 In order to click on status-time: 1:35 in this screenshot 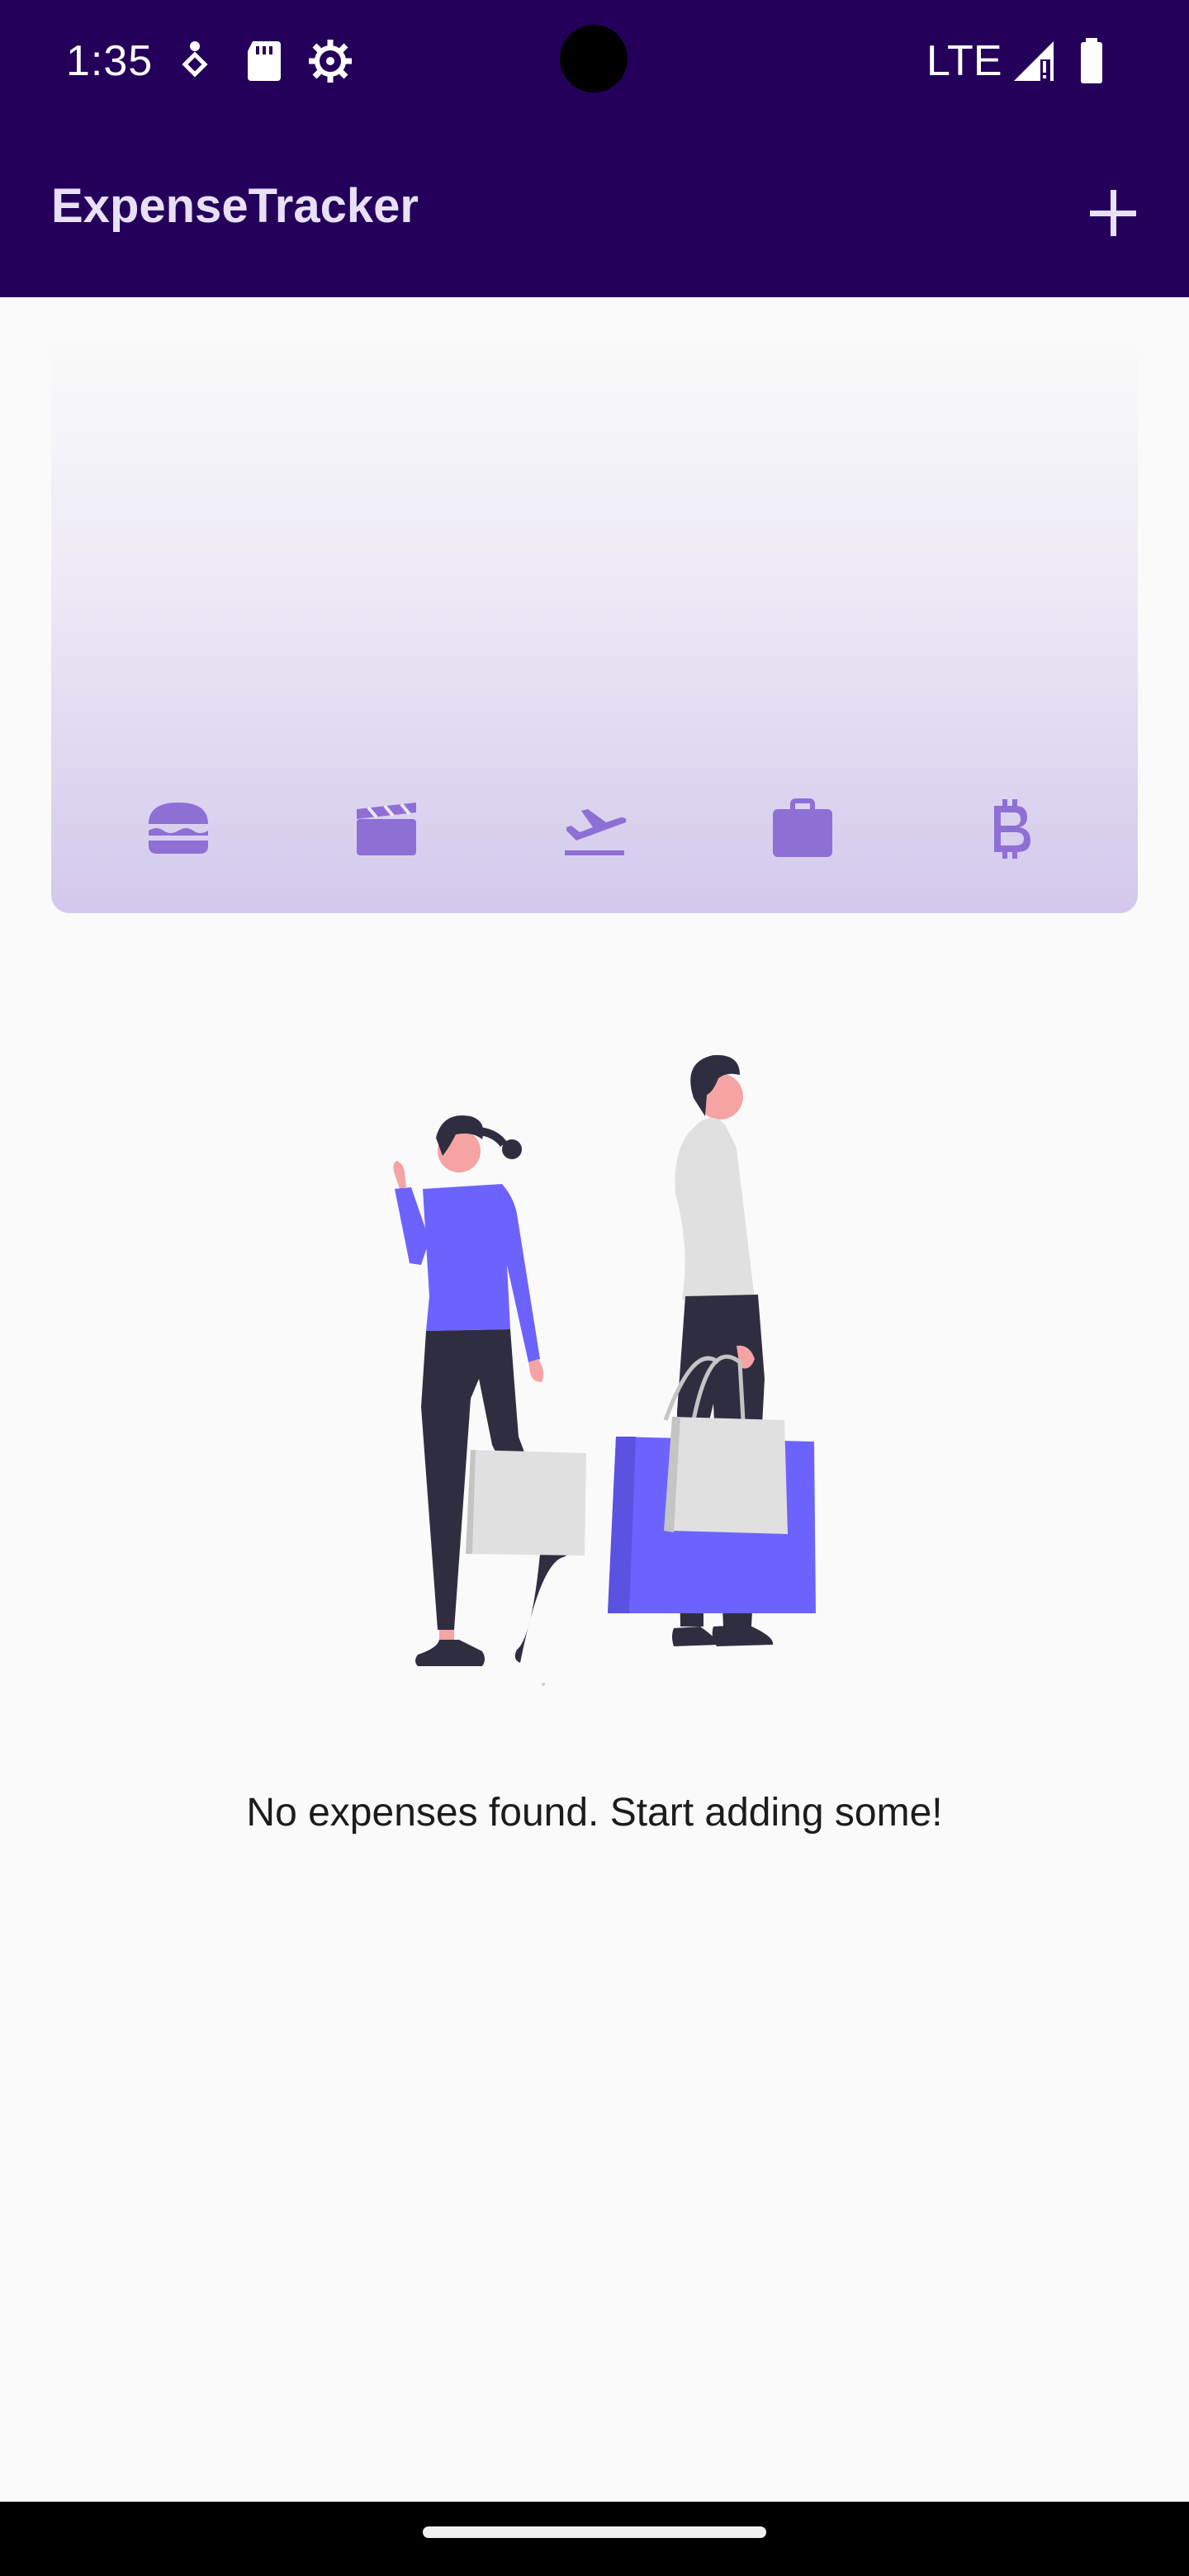, I will do `click(110, 61)`.